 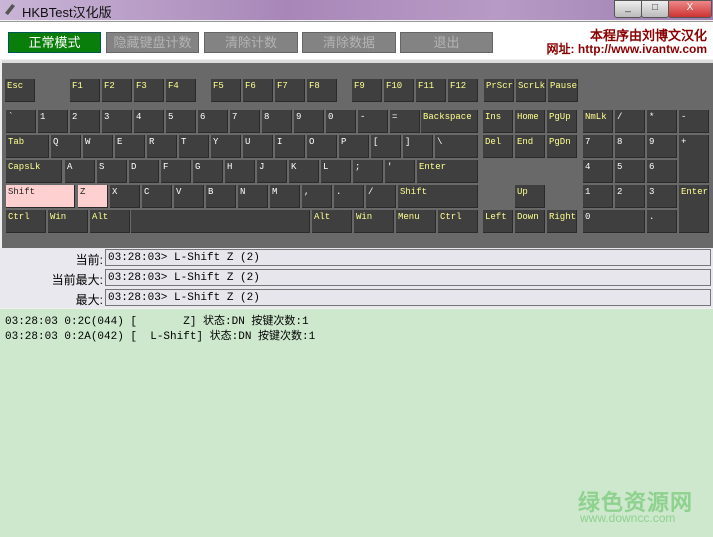 I want to click on key-6: 6, so click(x=213, y=121).